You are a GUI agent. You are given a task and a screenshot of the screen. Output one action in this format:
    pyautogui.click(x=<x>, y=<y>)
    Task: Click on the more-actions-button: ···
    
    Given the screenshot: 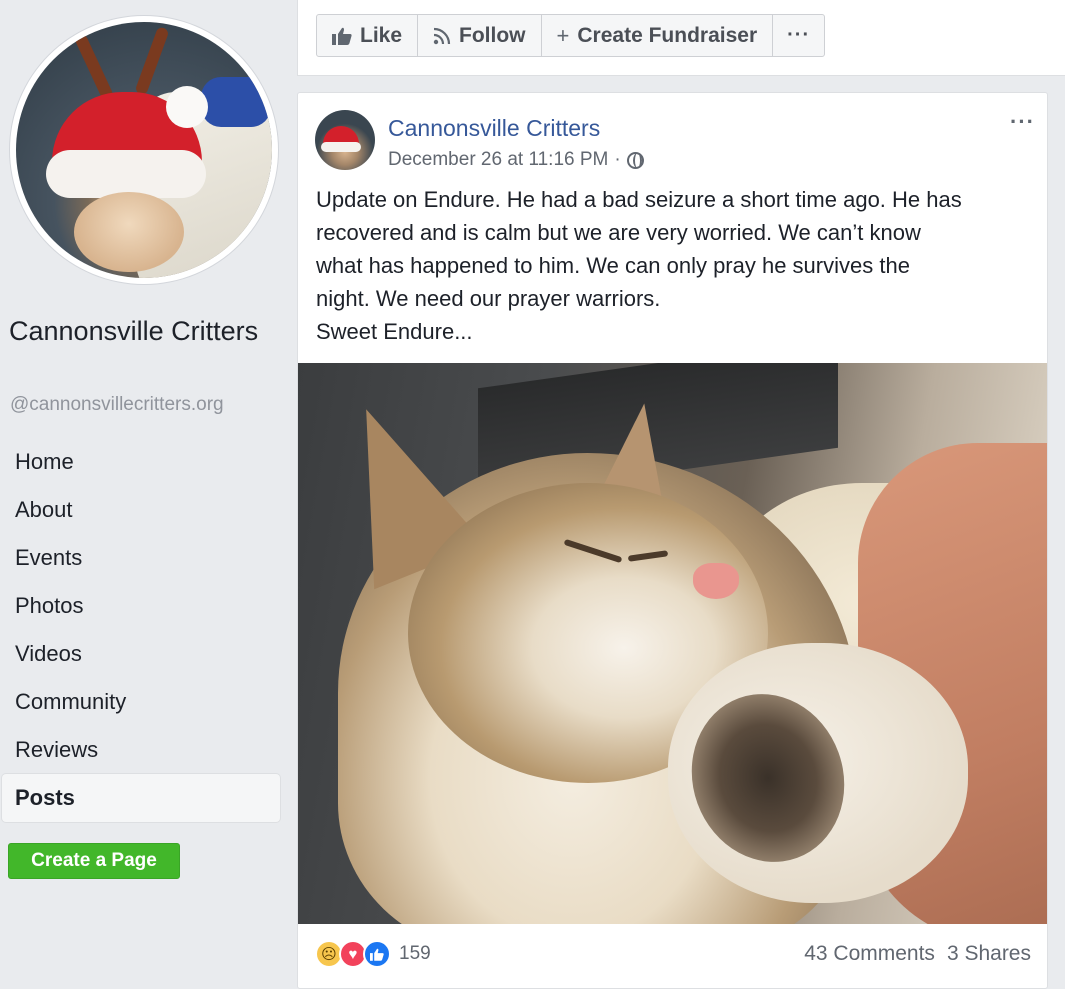 What is the action you would take?
    pyautogui.click(x=798, y=35)
    